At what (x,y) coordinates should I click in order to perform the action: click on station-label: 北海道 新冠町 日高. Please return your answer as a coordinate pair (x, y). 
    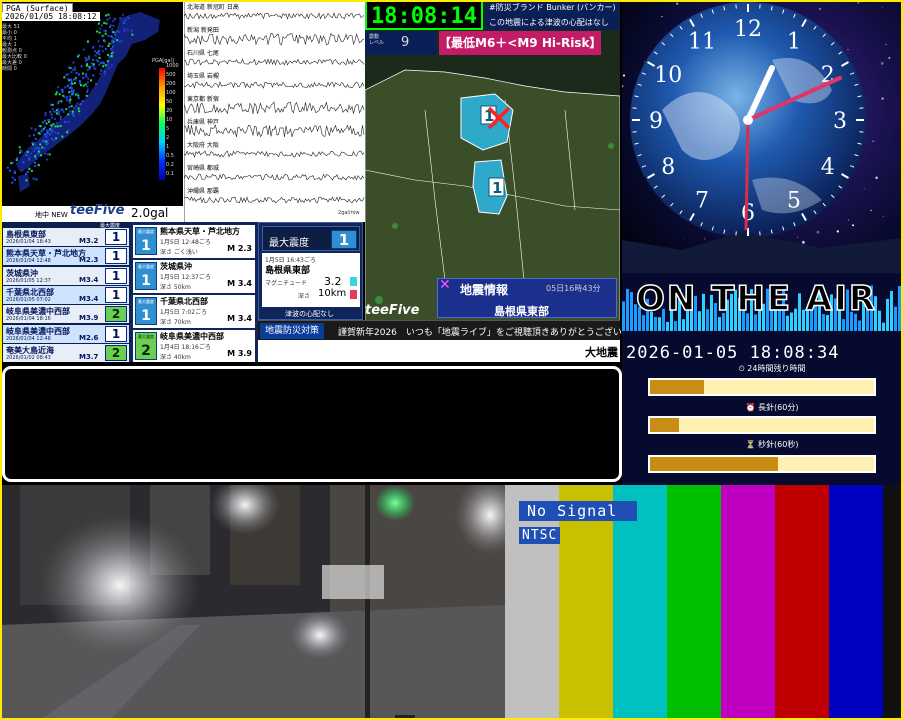
    Looking at the image, I should click on (213, 7).